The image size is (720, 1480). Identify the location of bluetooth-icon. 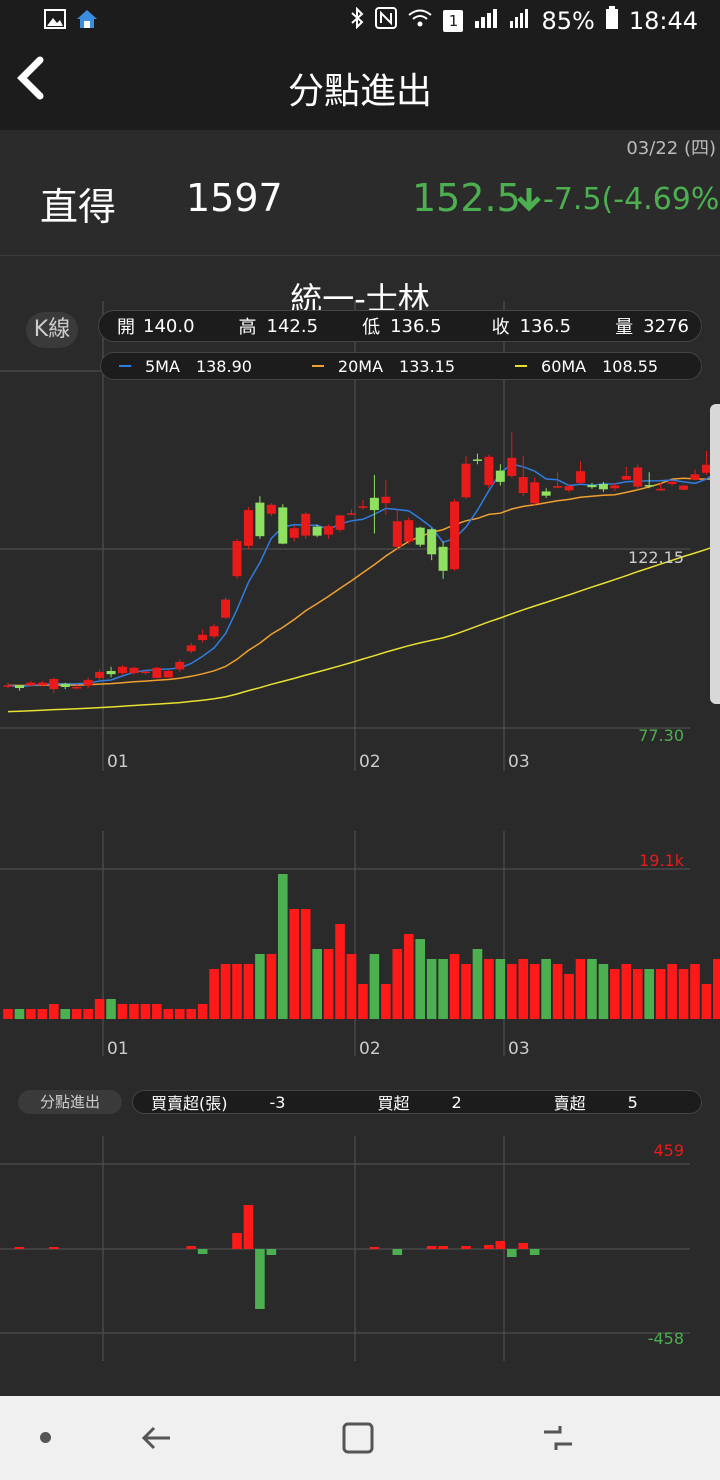
(357, 20).